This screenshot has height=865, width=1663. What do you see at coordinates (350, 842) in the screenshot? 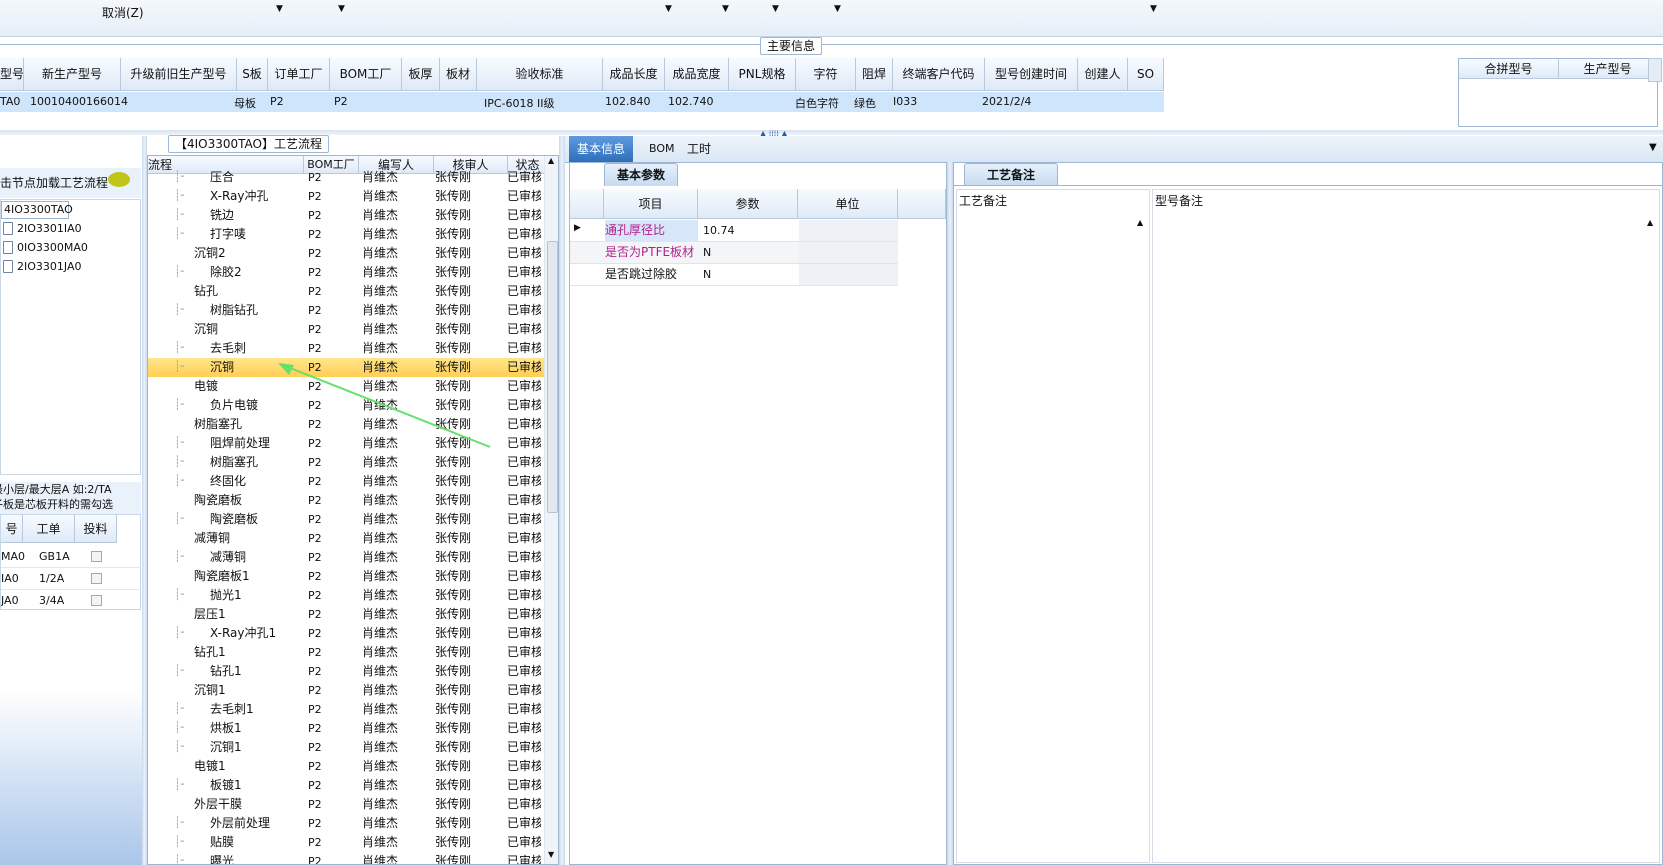
I see `process-row: ┊╴ 贴膜 P2 肖维杰 张传刚 已审核` at bounding box center [350, 842].